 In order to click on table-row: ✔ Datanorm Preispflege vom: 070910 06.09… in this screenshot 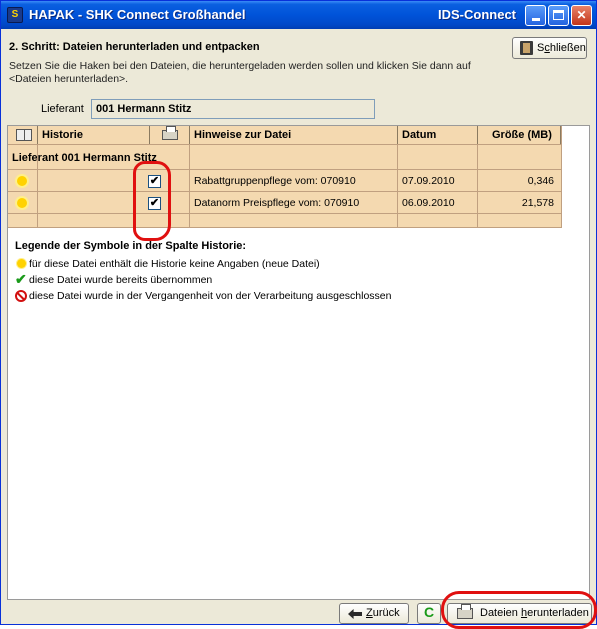, I will do `click(284, 203)`.